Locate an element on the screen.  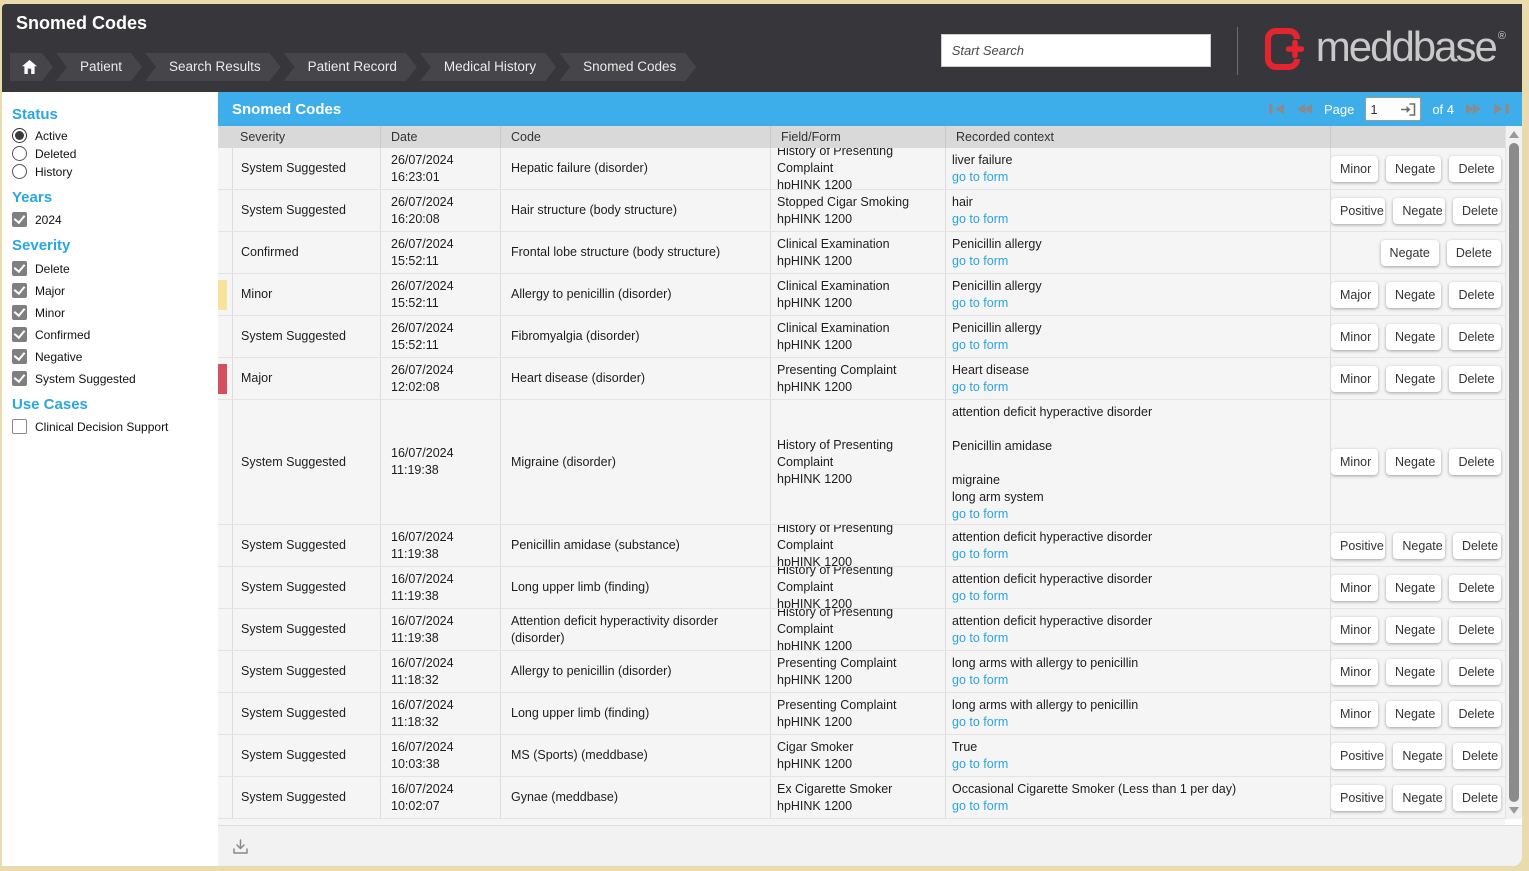
breadcrumb-item-patient-record: Patient Record is located at coordinates (350, 67).